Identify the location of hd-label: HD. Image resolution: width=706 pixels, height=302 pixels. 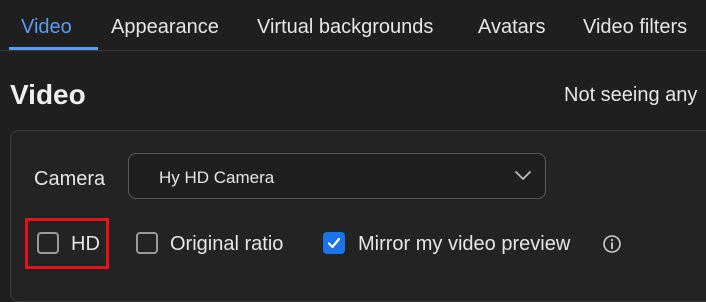
(85, 244).